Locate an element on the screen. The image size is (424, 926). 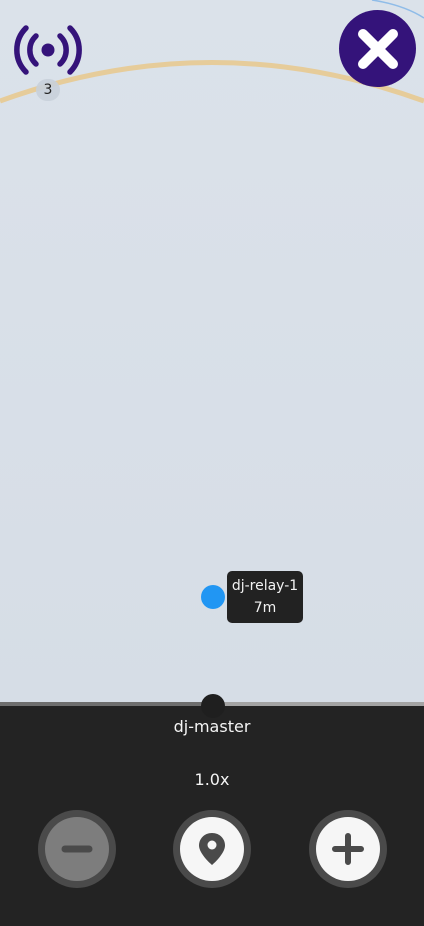
broadcast-signal-icon is located at coordinates (48, 50).